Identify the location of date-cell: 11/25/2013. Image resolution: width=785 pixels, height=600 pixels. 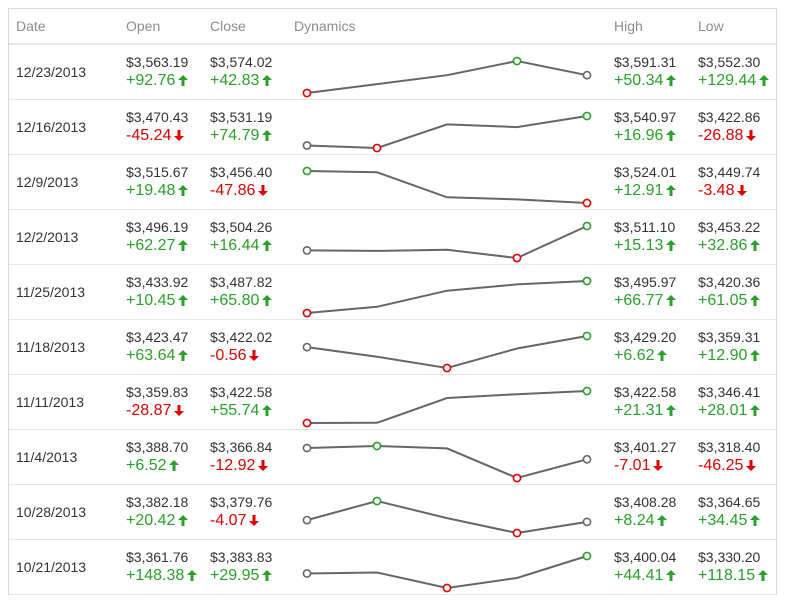
(51, 292).